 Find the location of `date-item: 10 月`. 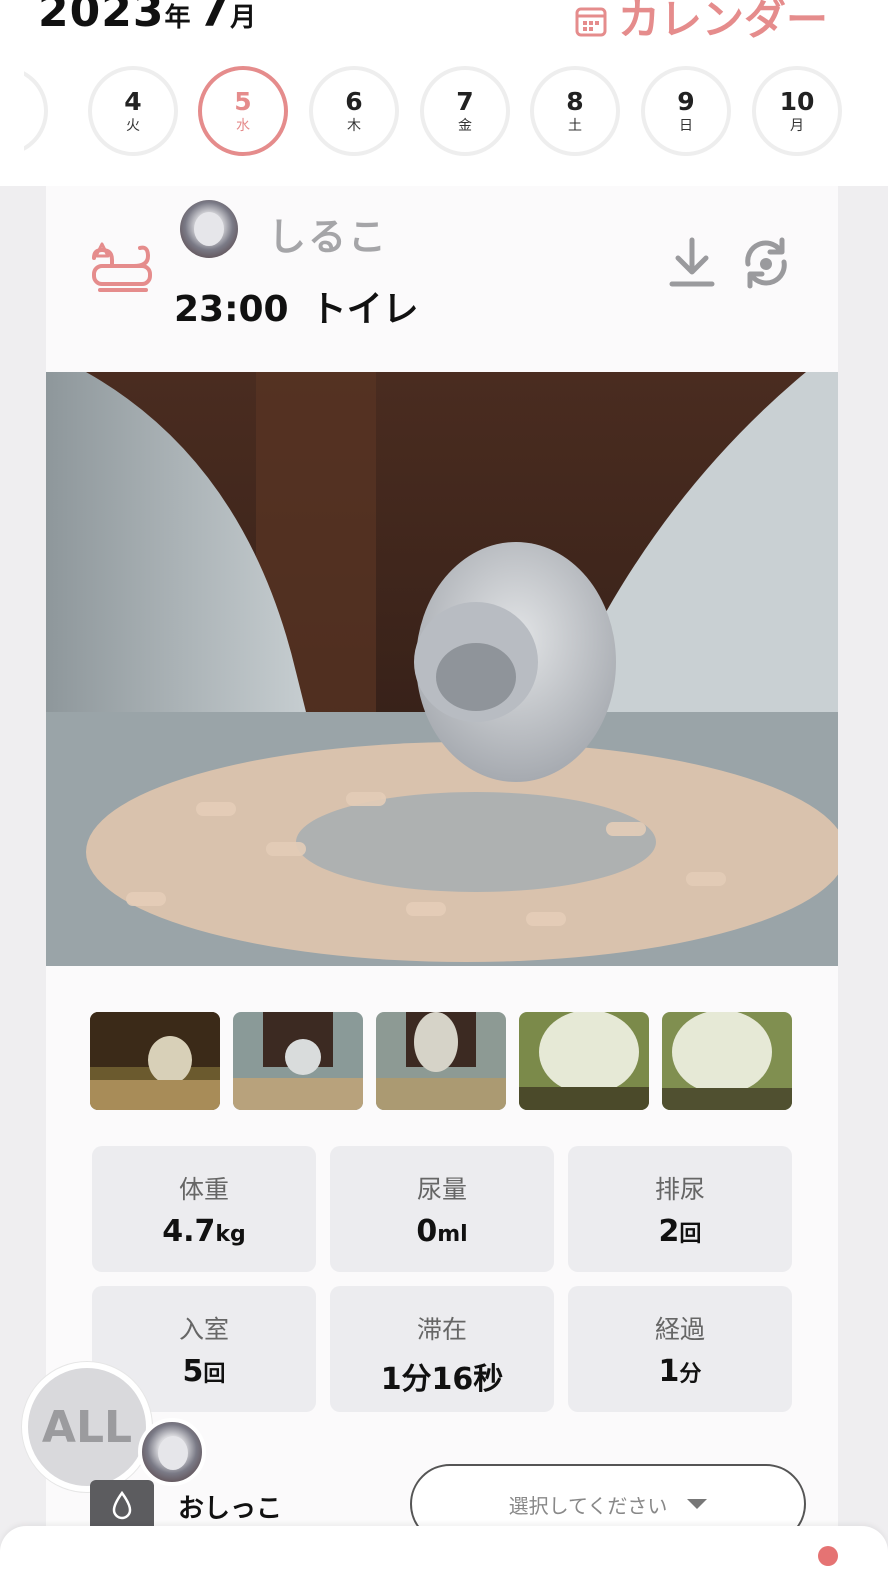

date-item: 10 月 is located at coordinates (797, 111).